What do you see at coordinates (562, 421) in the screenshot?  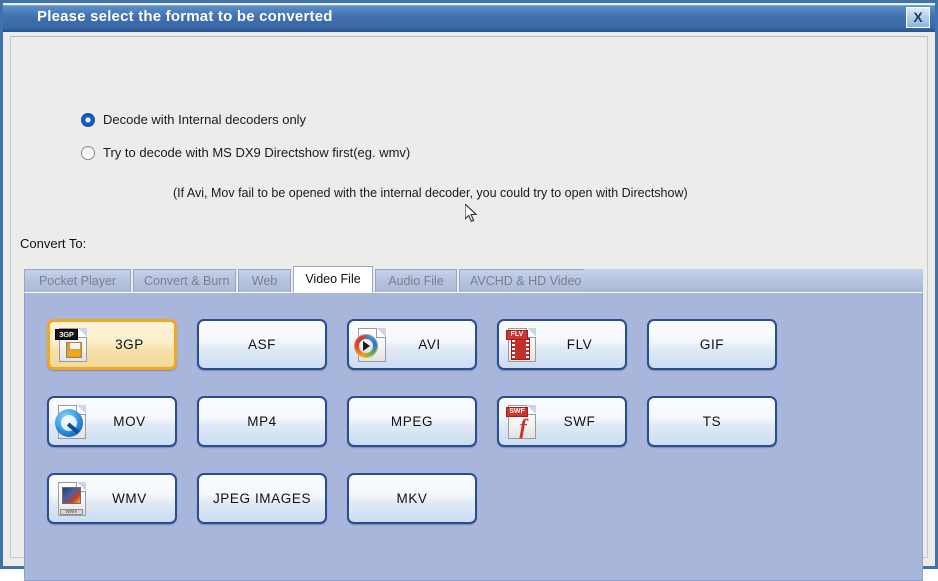 I see `format-button-swf: f SWF SWF` at bounding box center [562, 421].